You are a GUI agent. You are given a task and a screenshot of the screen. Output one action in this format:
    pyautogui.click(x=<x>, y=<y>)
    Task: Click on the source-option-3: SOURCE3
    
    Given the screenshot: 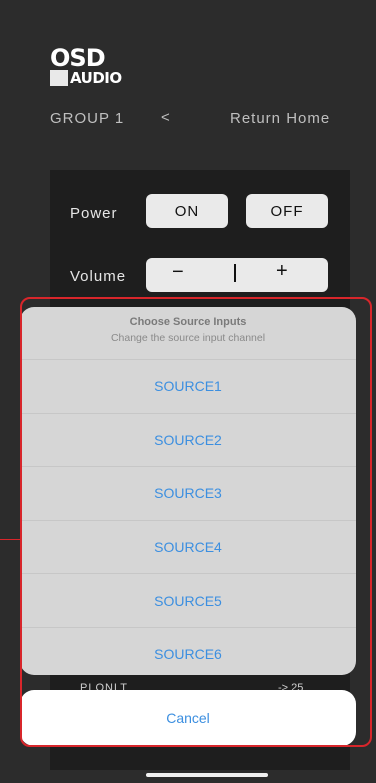 What is the action you would take?
    pyautogui.click(x=188, y=494)
    